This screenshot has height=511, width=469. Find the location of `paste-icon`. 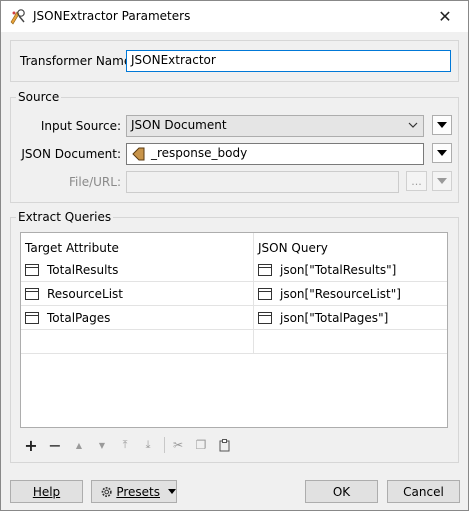

paste-icon is located at coordinates (224, 444).